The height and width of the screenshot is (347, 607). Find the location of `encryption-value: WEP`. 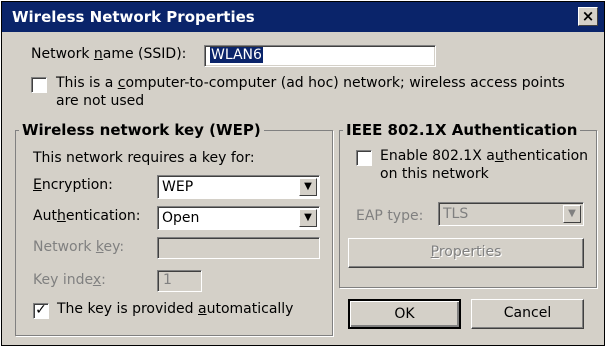

encryption-value: WEP is located at coordinates (178, 187).